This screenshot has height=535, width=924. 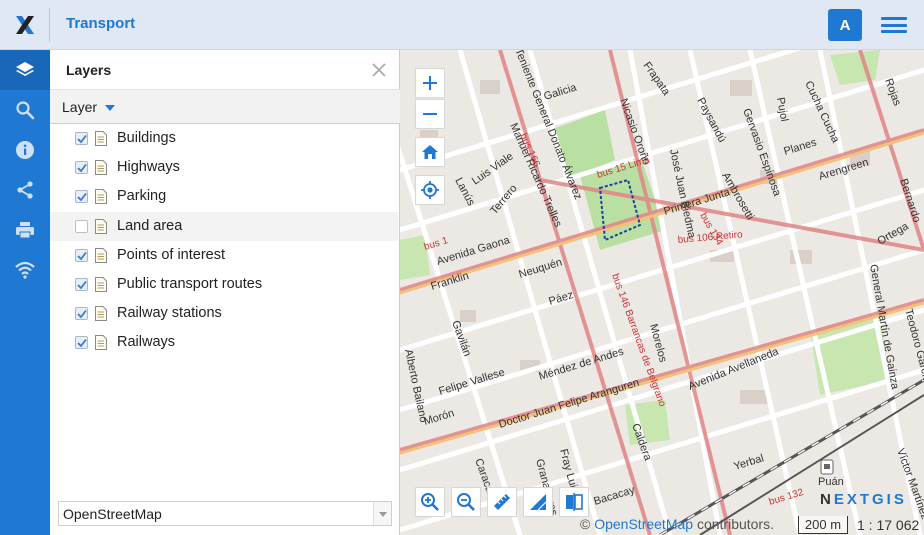 I want to click on area-icon, so click(x=538, y=502).